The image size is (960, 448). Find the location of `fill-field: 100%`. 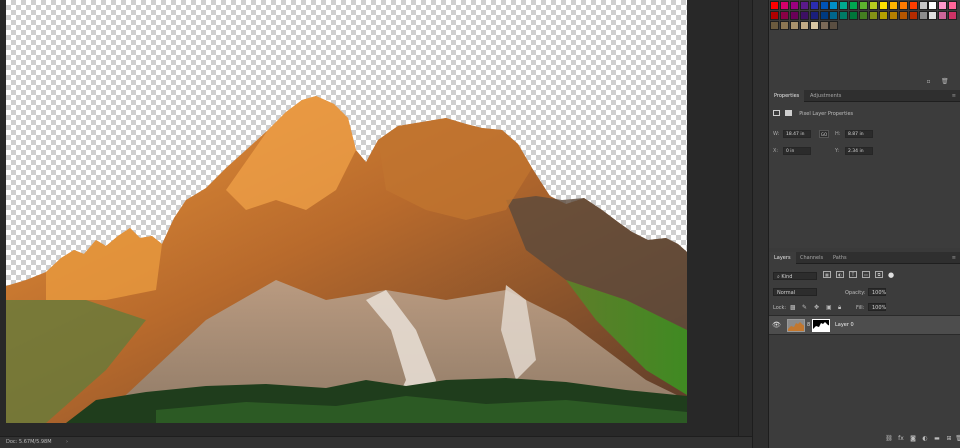

fill-field: 100% is located at coordinates (877, 307).